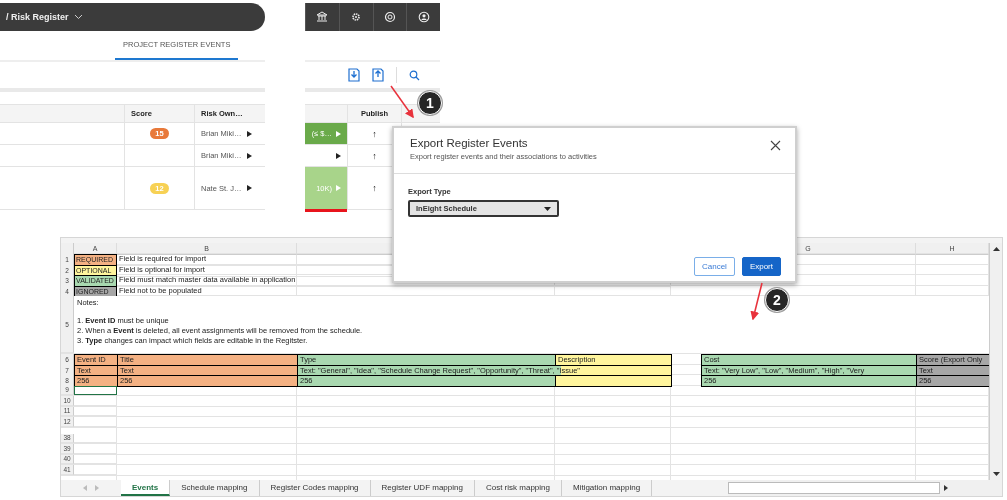 The height and width of the screenshot is (500, 1007). I want to click on sheet-tab: Cost risk mapping, so click(518, 488).